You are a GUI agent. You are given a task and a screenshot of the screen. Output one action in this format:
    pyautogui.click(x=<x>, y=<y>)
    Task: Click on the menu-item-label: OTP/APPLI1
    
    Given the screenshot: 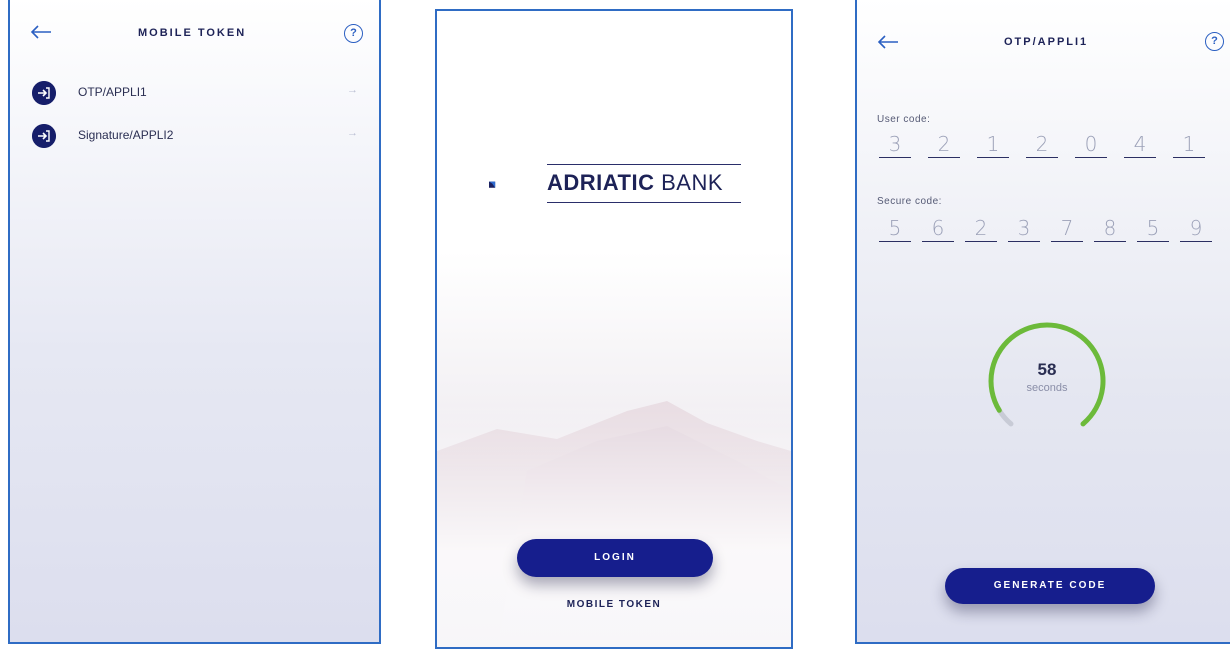 What is the action you would take?
    pyautogui.click(x=112, y=92)
    